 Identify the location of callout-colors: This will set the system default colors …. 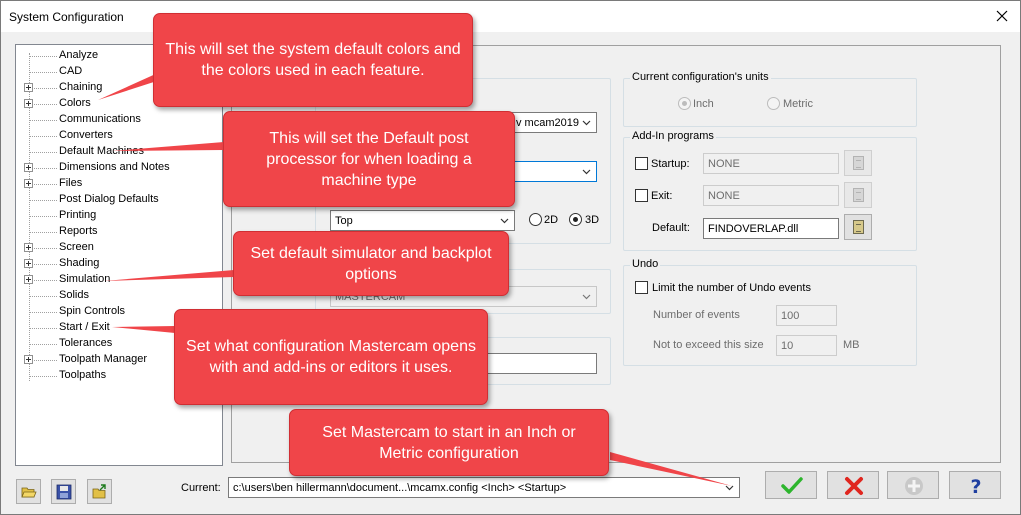
(313, 60).